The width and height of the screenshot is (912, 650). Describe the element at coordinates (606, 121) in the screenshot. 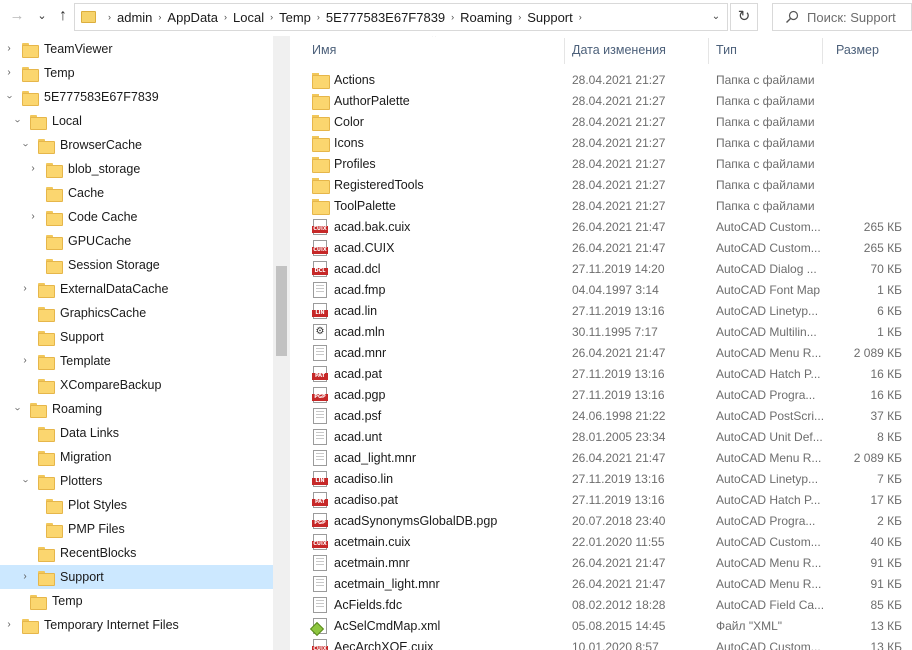

I see `folder-row: Color 28.04.2021 21:27 Папка с файлами` at that location.